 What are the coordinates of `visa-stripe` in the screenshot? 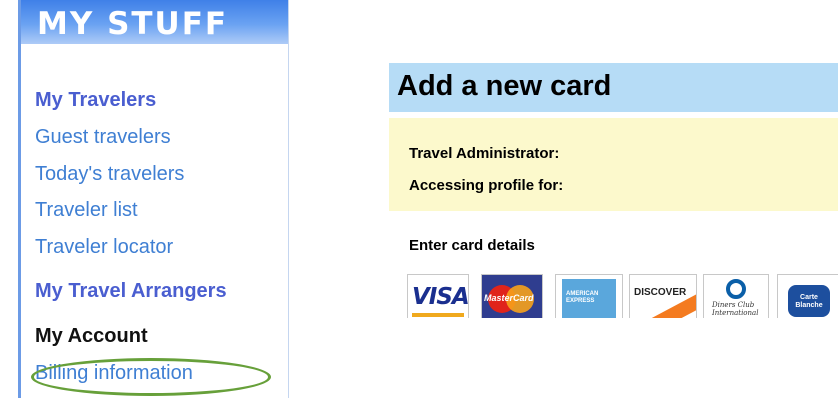 It's located at (438, 315).